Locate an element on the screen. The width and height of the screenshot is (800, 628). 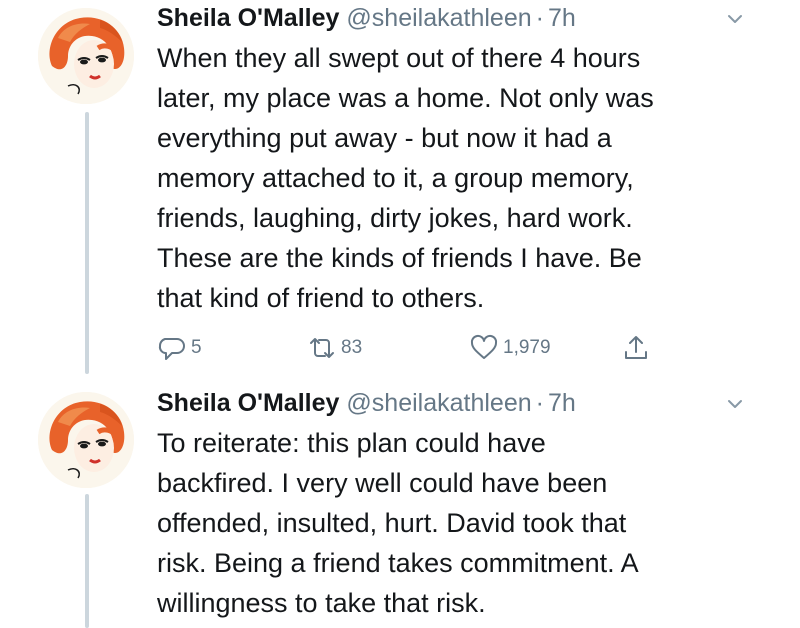
like-count: 1,979 is located at coordinates (527, 347).